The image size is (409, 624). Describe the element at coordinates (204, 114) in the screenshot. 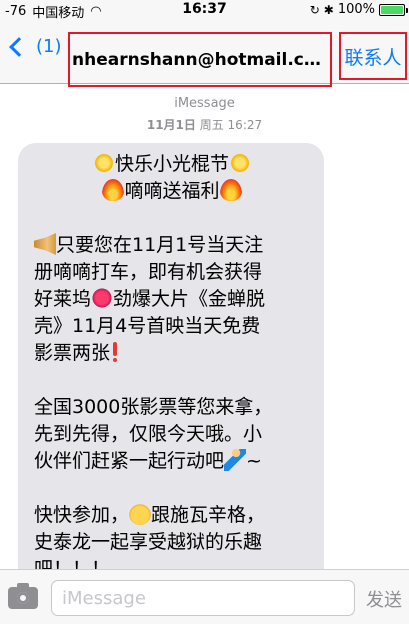

I see `conversation-header: iMessage 11月1日 周五 16:27` at that location.